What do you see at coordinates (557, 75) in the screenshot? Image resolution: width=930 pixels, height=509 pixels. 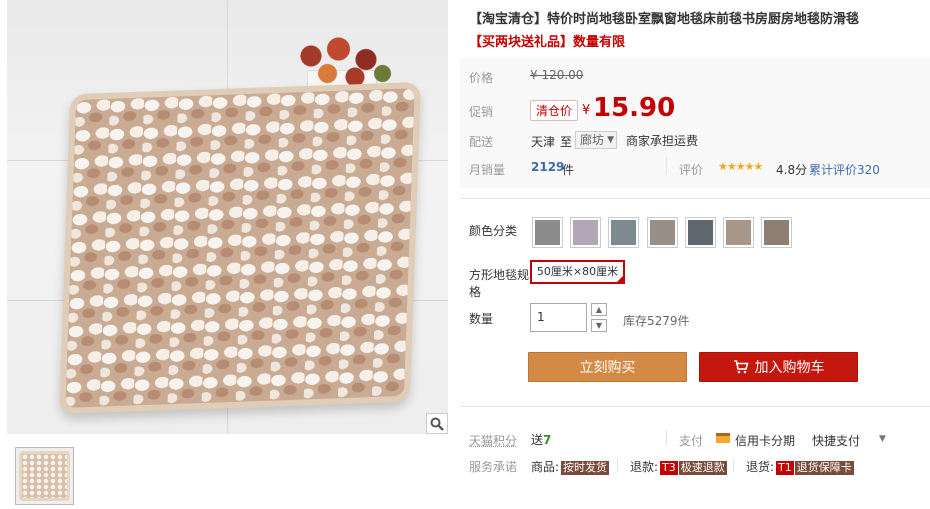 I see `original-price: ¥ 120.00` at bounding box center [557, 75].